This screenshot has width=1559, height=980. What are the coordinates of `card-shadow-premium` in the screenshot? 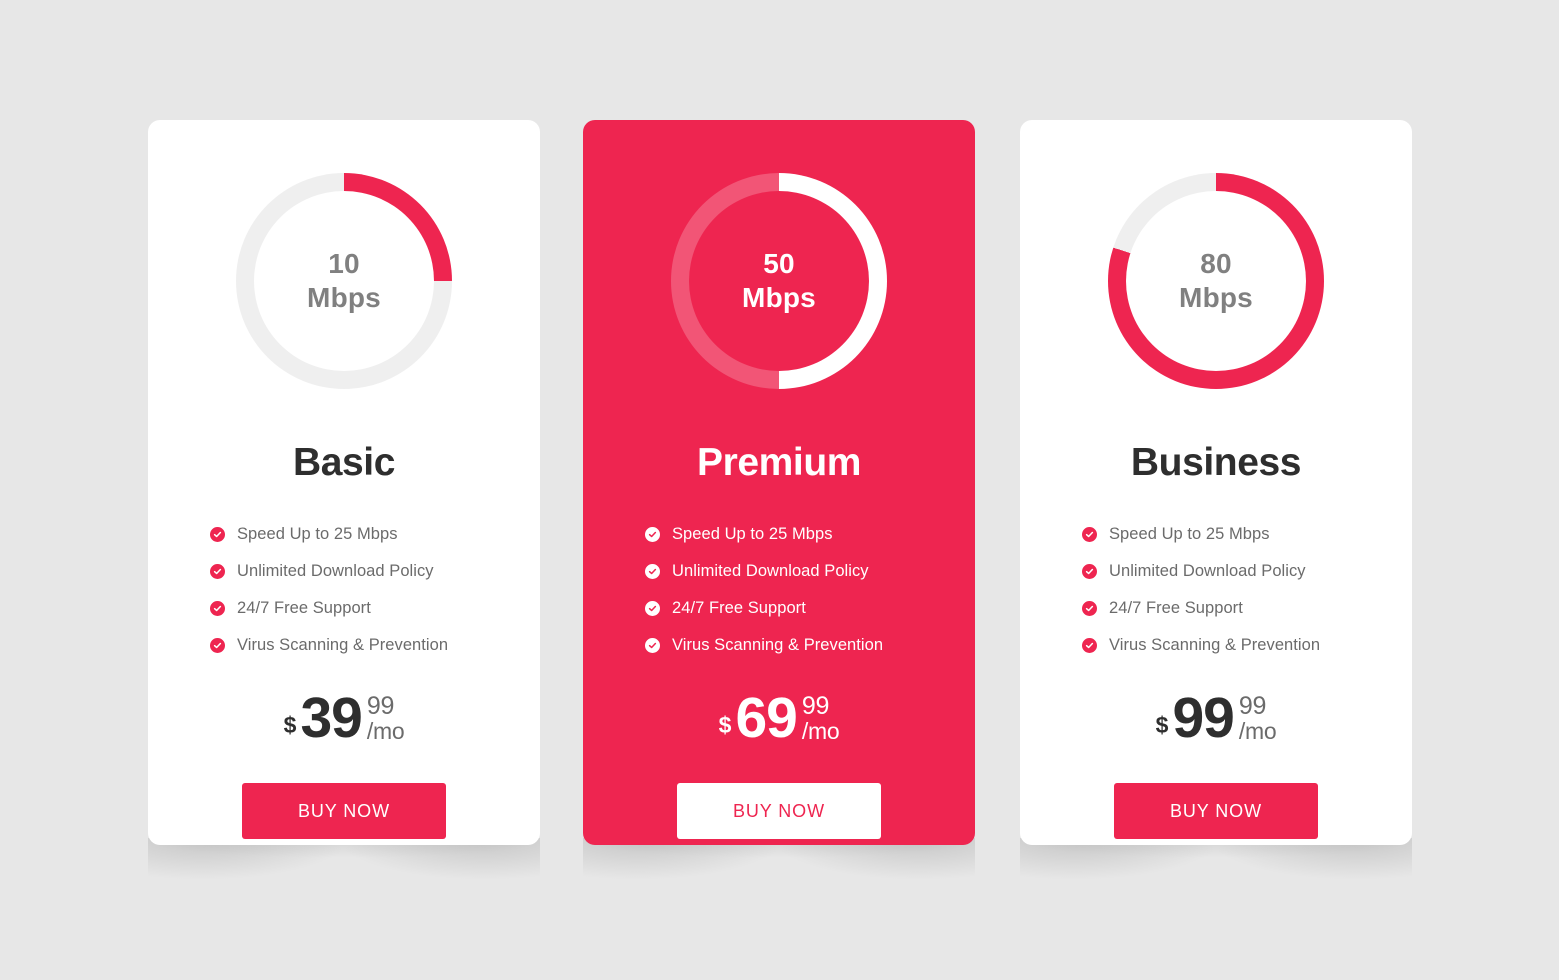 It's located at (779, 867).